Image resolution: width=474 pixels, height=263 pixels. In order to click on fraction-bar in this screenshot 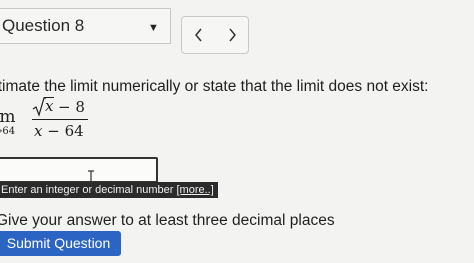, I will do `click(60, 119)`.